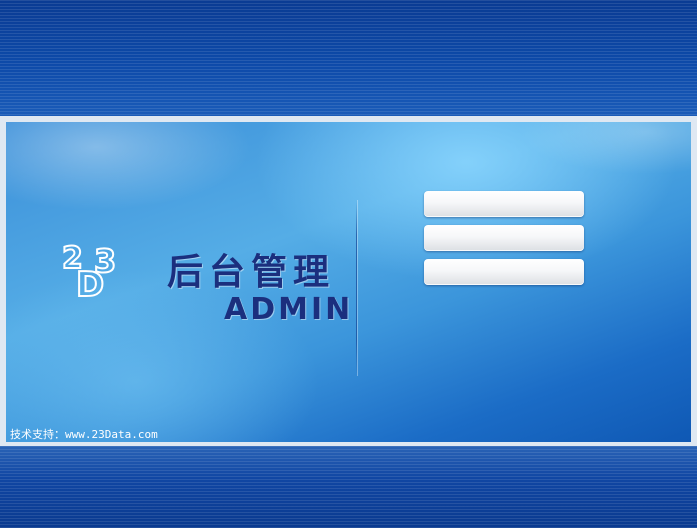  What do you see at coordinates (289, 309) in the screenshot?
I see `page-subtitle: ADMIN` at bounding box center [289, 309].